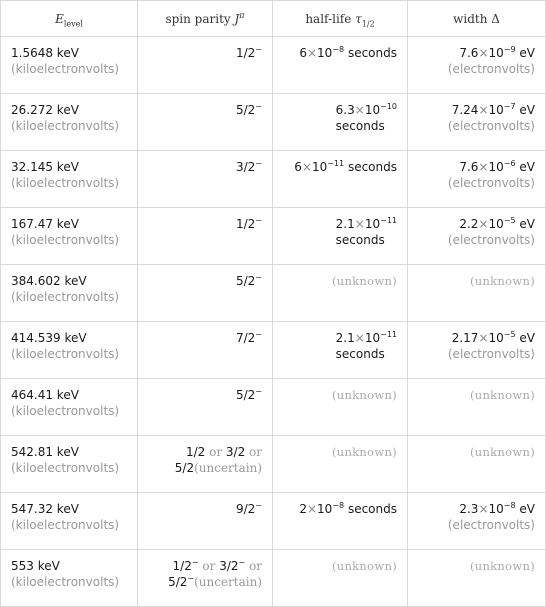  What do you see at coordinates (469, 509) in the screenshot?
I see `width-mantissa: 2.3` at bounding box center [469, 509].